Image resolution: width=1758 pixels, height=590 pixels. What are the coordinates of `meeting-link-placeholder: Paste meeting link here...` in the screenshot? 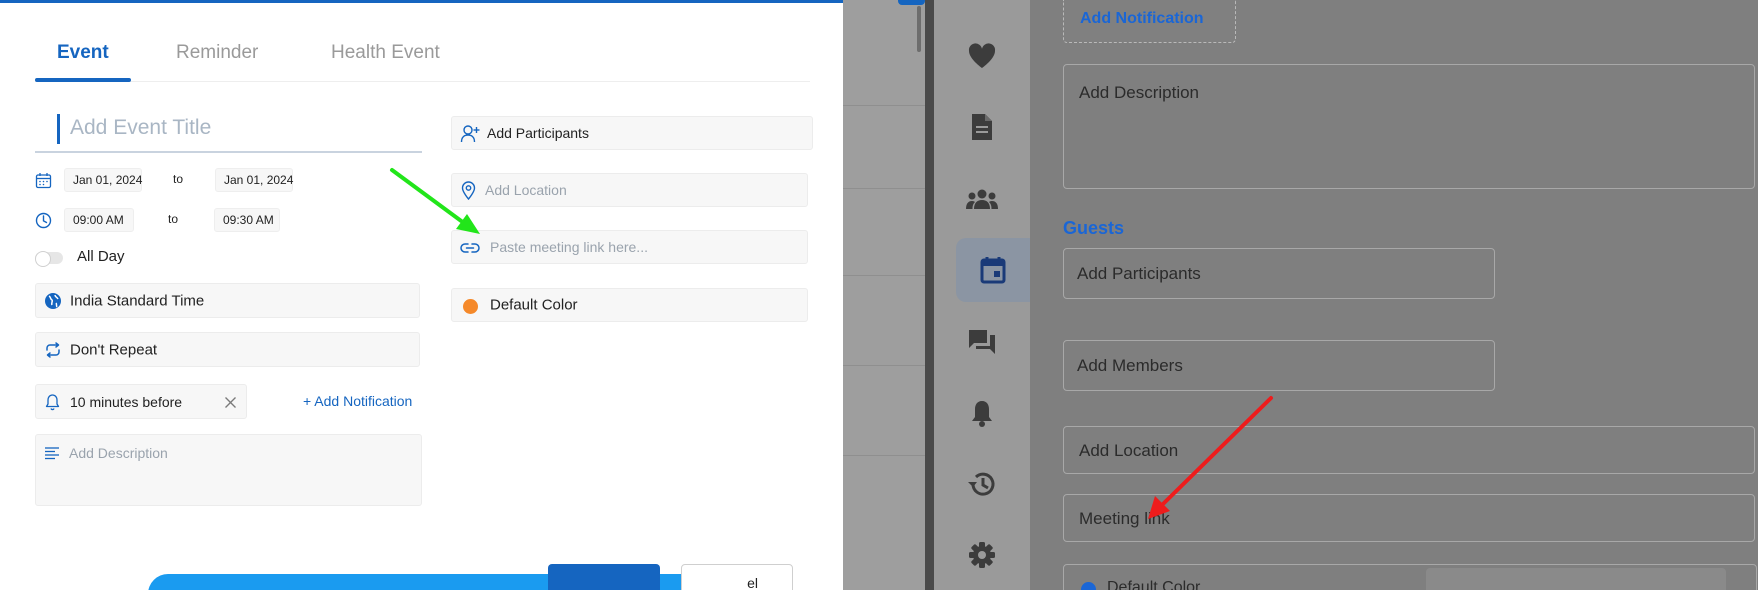 It's located at (569, 247).